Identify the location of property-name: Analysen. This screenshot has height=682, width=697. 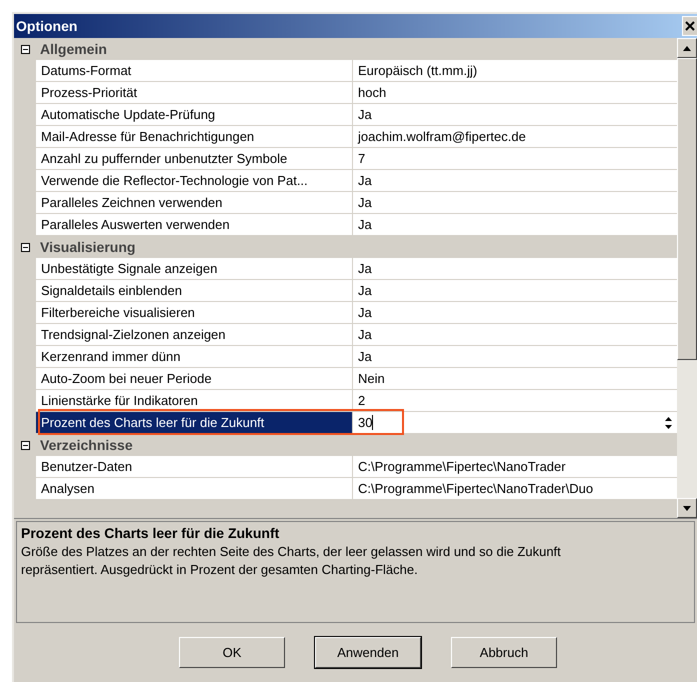
(194, 489).